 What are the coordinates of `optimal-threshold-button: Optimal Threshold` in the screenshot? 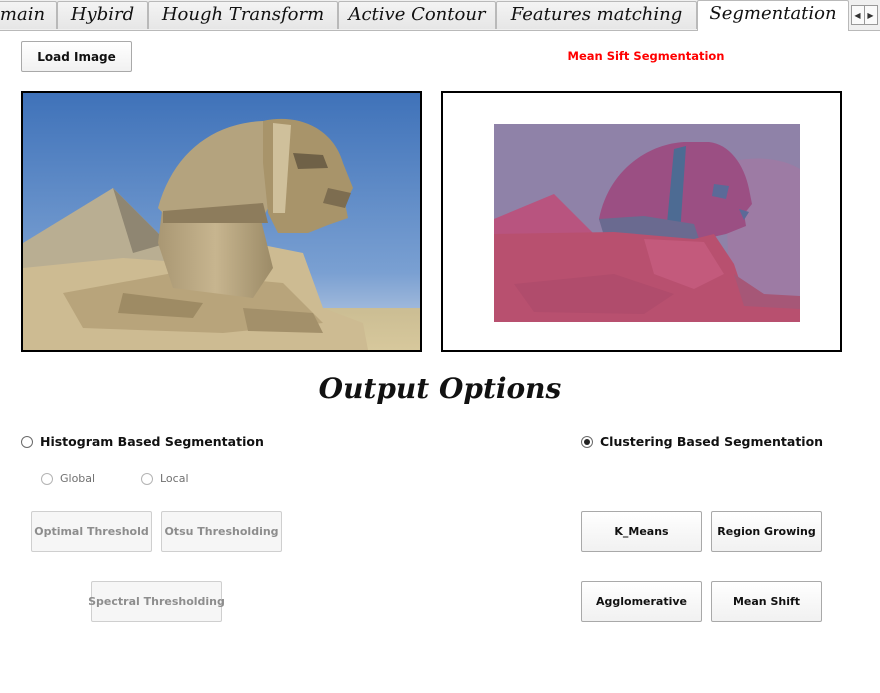 It's located at (91, 531).